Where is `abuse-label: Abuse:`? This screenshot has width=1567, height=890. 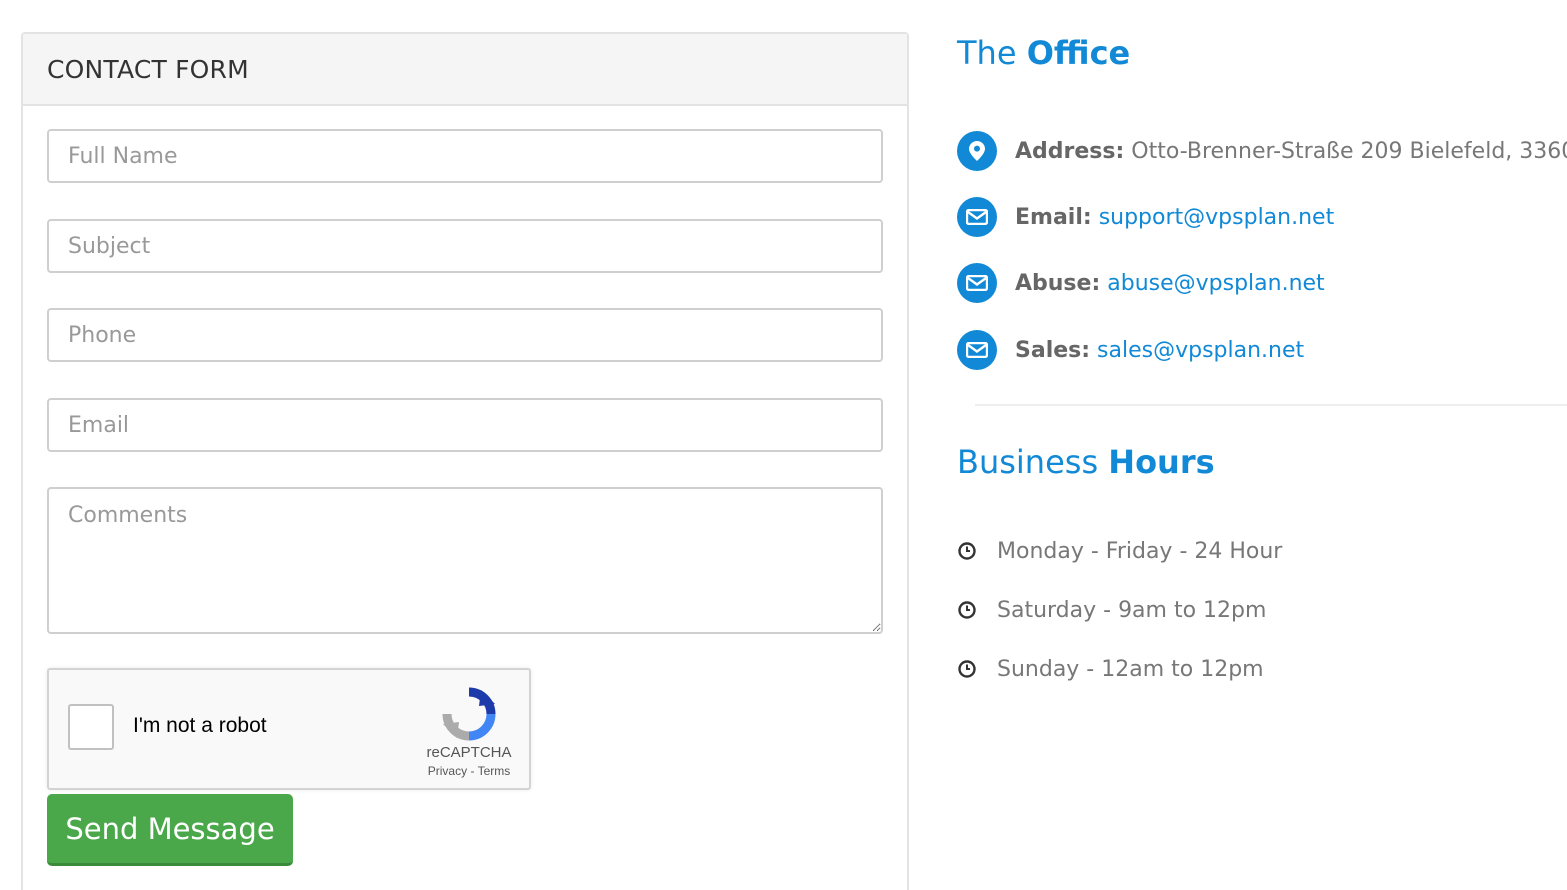 abuse-label: Abuse: is located at coordinates (1058, 283).